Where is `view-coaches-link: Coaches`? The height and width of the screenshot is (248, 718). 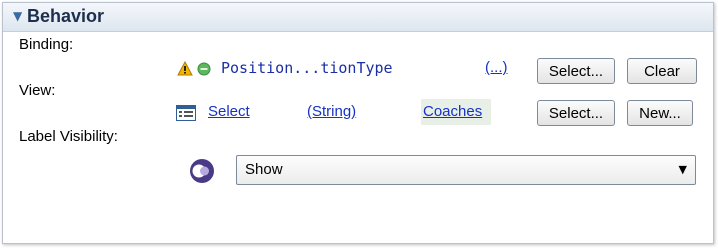 view-coaches-link: Coaches is located at coordinates (452, 111).